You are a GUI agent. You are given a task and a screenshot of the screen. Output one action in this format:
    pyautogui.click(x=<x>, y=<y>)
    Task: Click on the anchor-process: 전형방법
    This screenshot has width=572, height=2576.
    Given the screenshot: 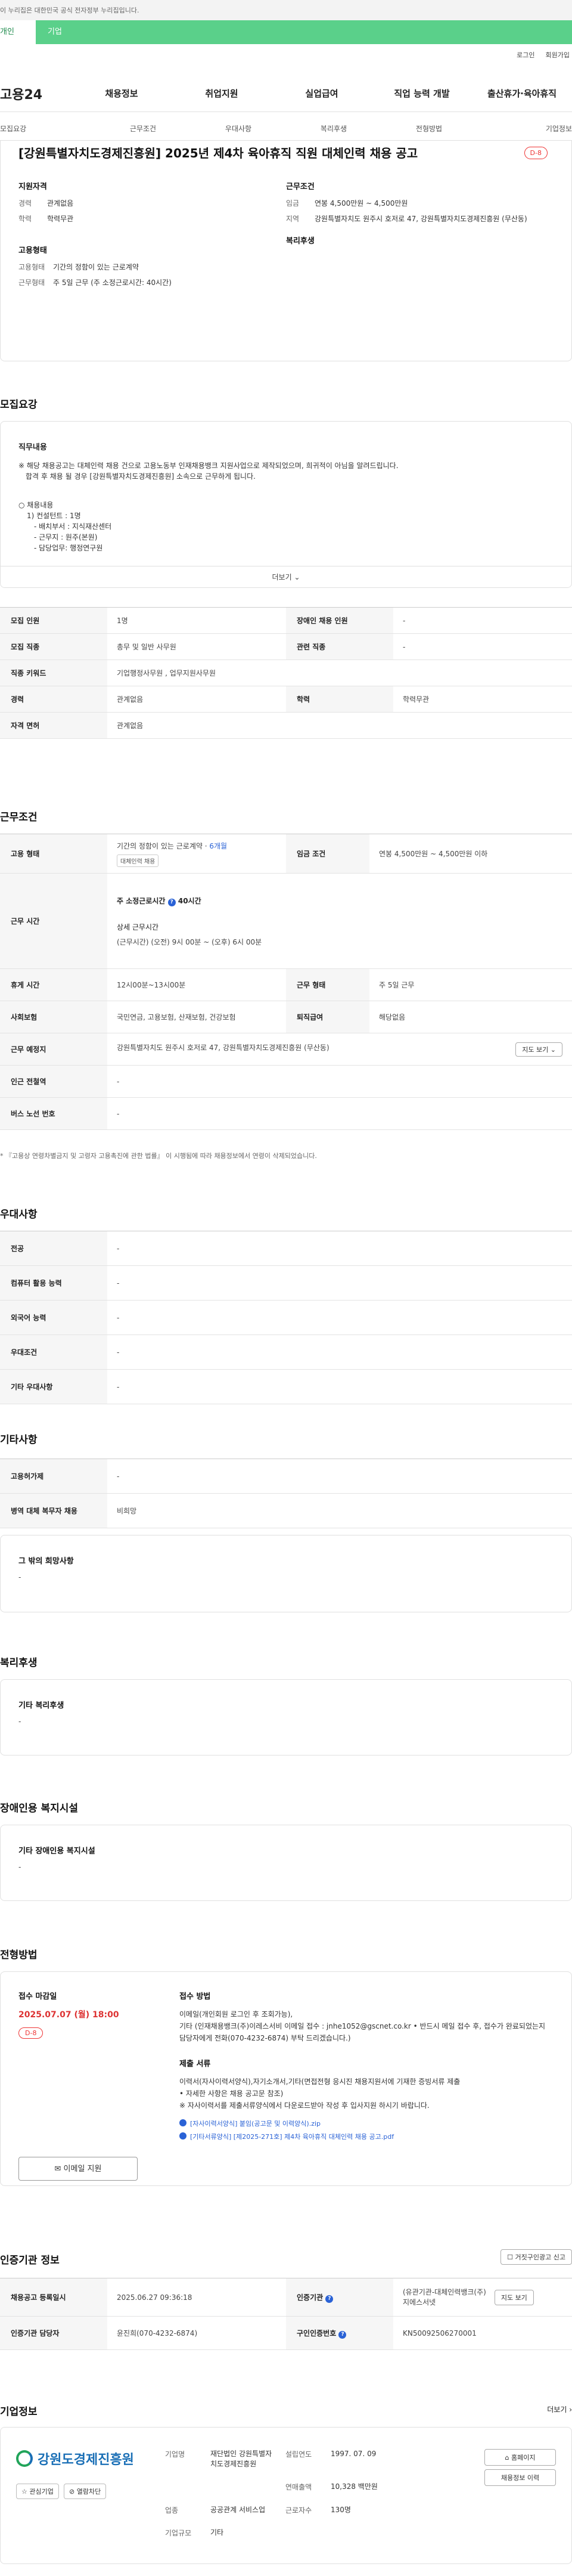 What is the action you would take?
    pyautogui.click(x=429, y=129)
    